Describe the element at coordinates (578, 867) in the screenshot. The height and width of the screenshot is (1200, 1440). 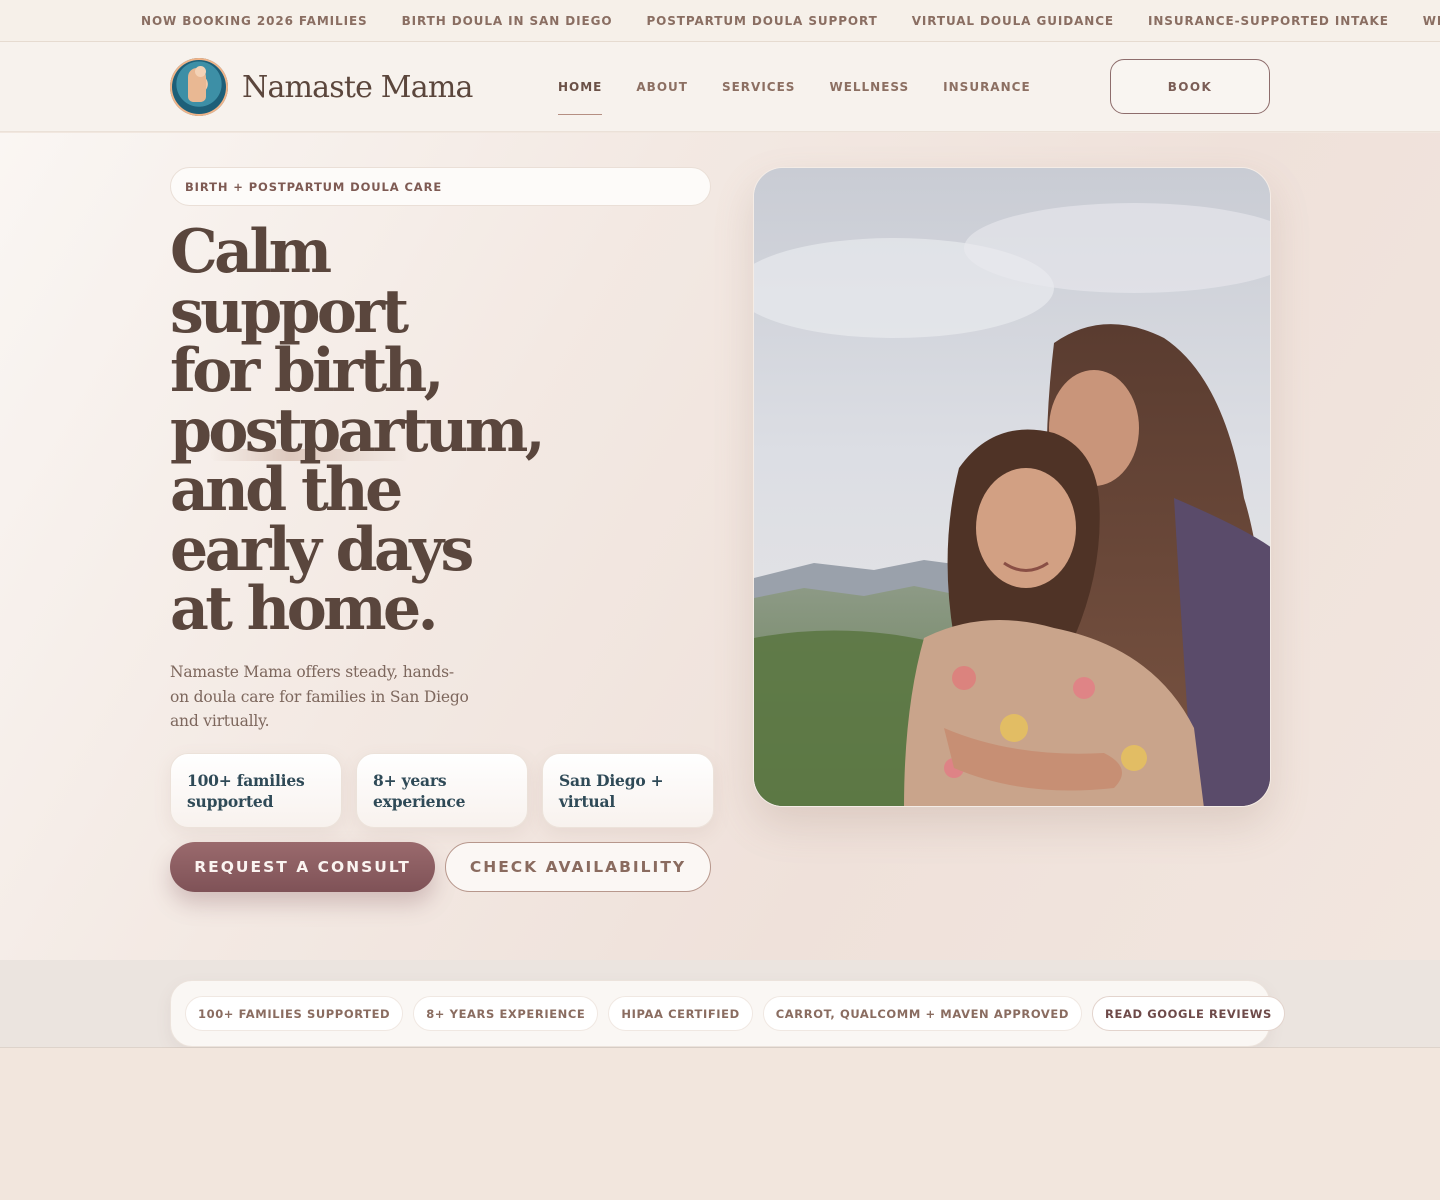
I see `check-availability-button: CHECK AVAILABILITY` at that location.